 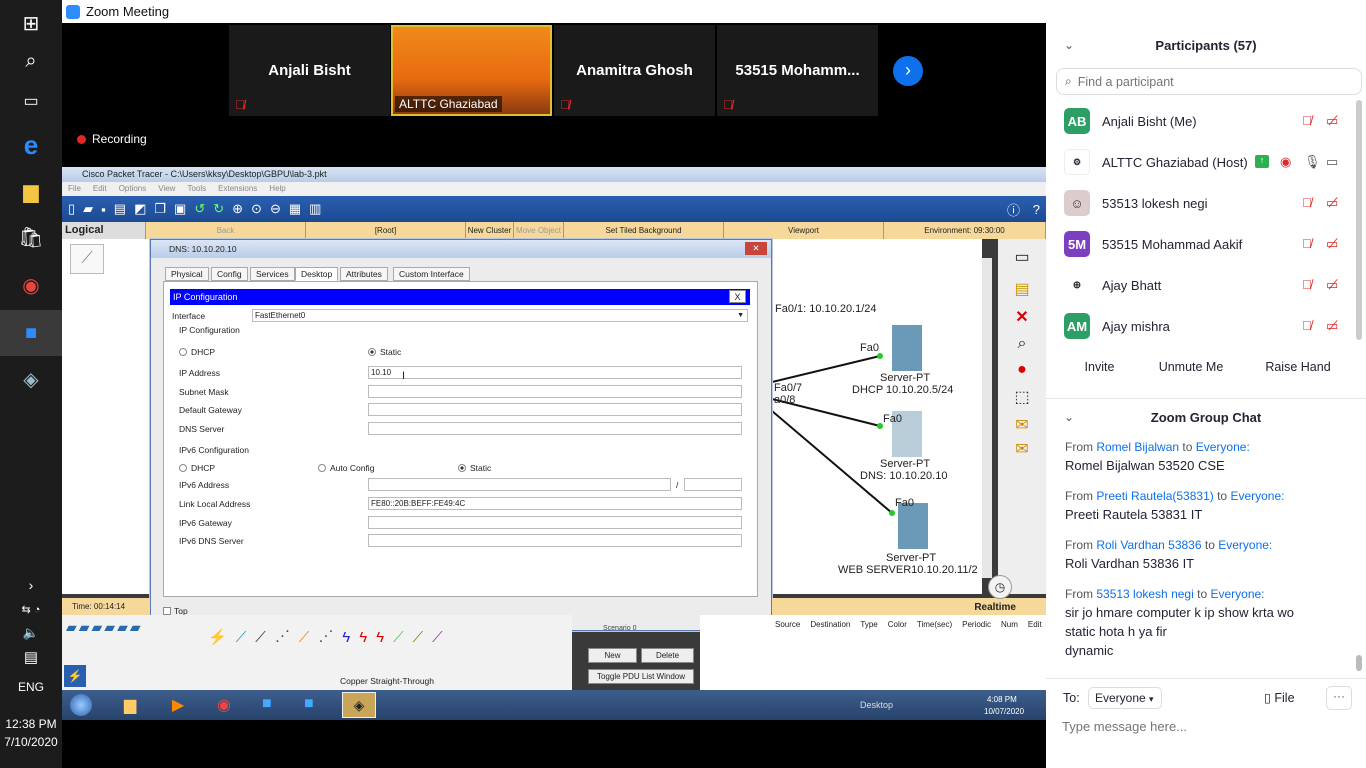 I want to click on store-icon: 🛍, so click(x=31, y=237).